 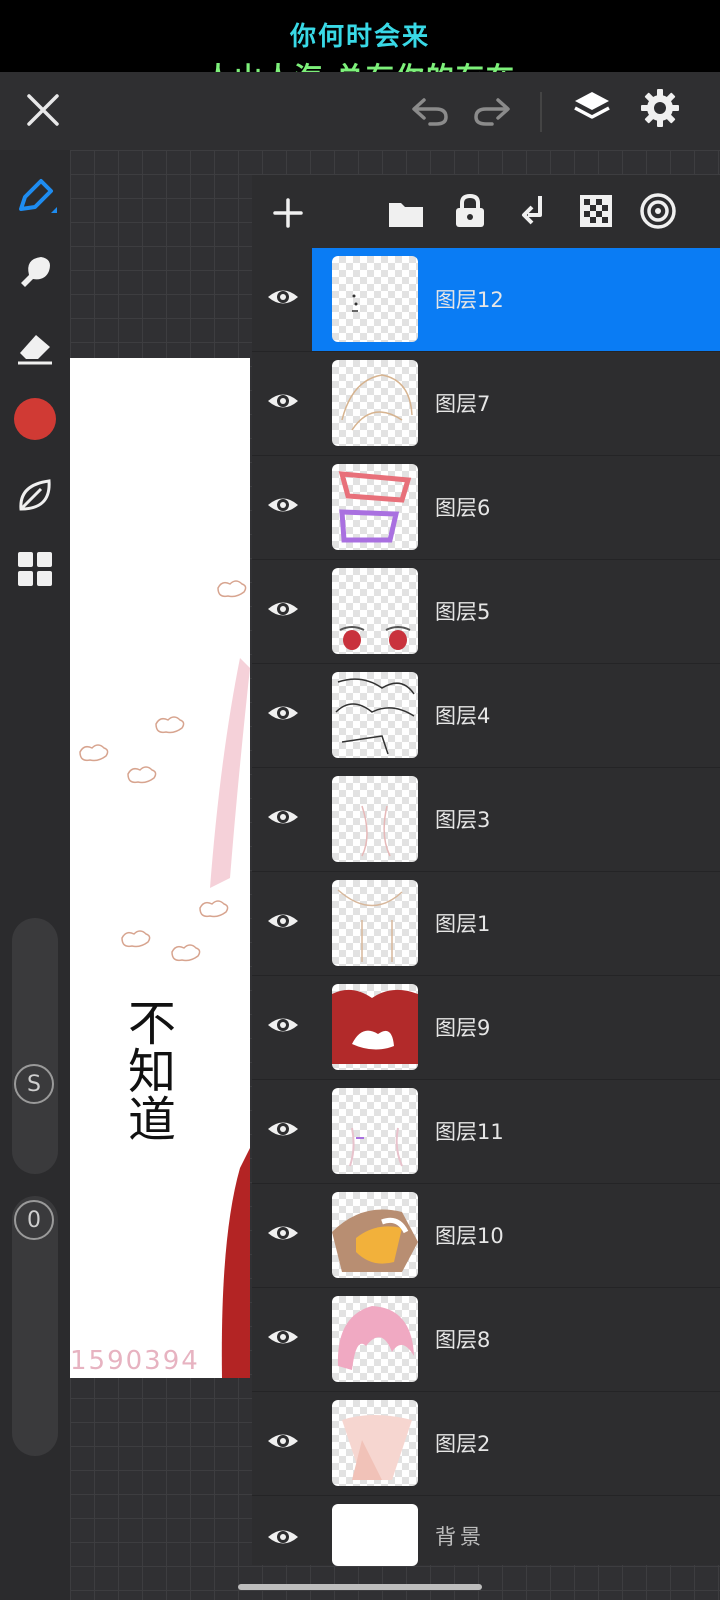 I want to click on size-button: S, so click(x=34, y=1084).